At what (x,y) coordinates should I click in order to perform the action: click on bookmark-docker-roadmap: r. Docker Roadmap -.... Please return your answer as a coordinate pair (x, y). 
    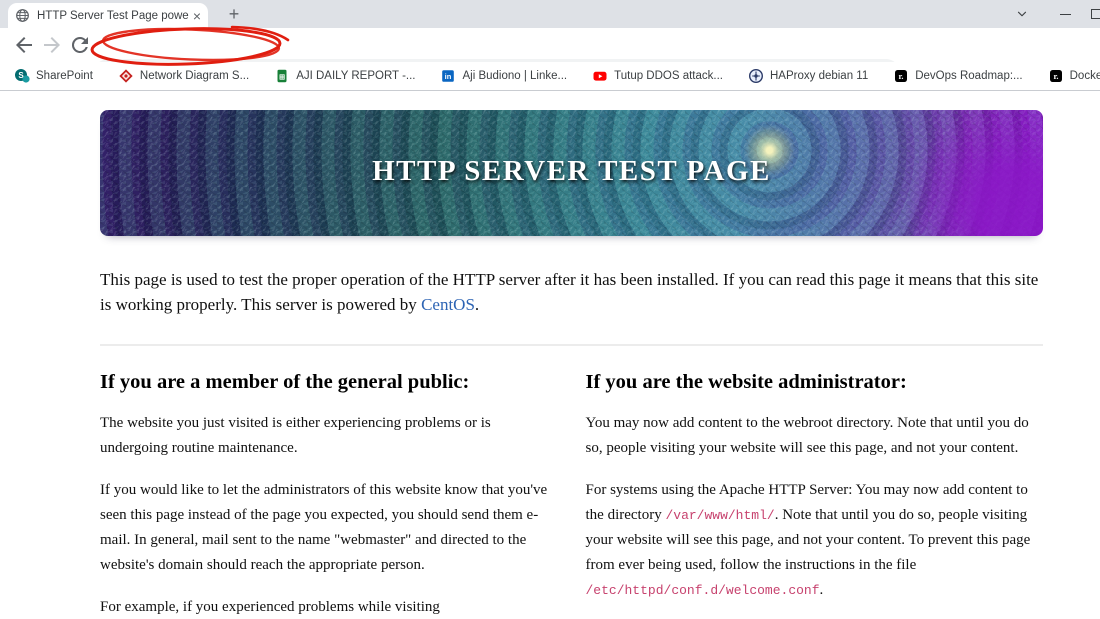
    Looking at the image, I should click on (1074, 76).